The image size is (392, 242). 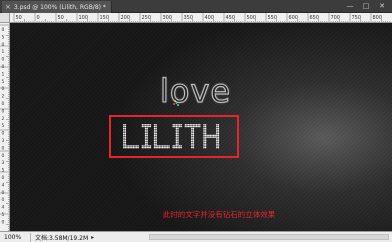 What do you see at coordinates (315, 18) in the screenshot?
I see `ruler-label: 650` at bounding box center [315, 18].